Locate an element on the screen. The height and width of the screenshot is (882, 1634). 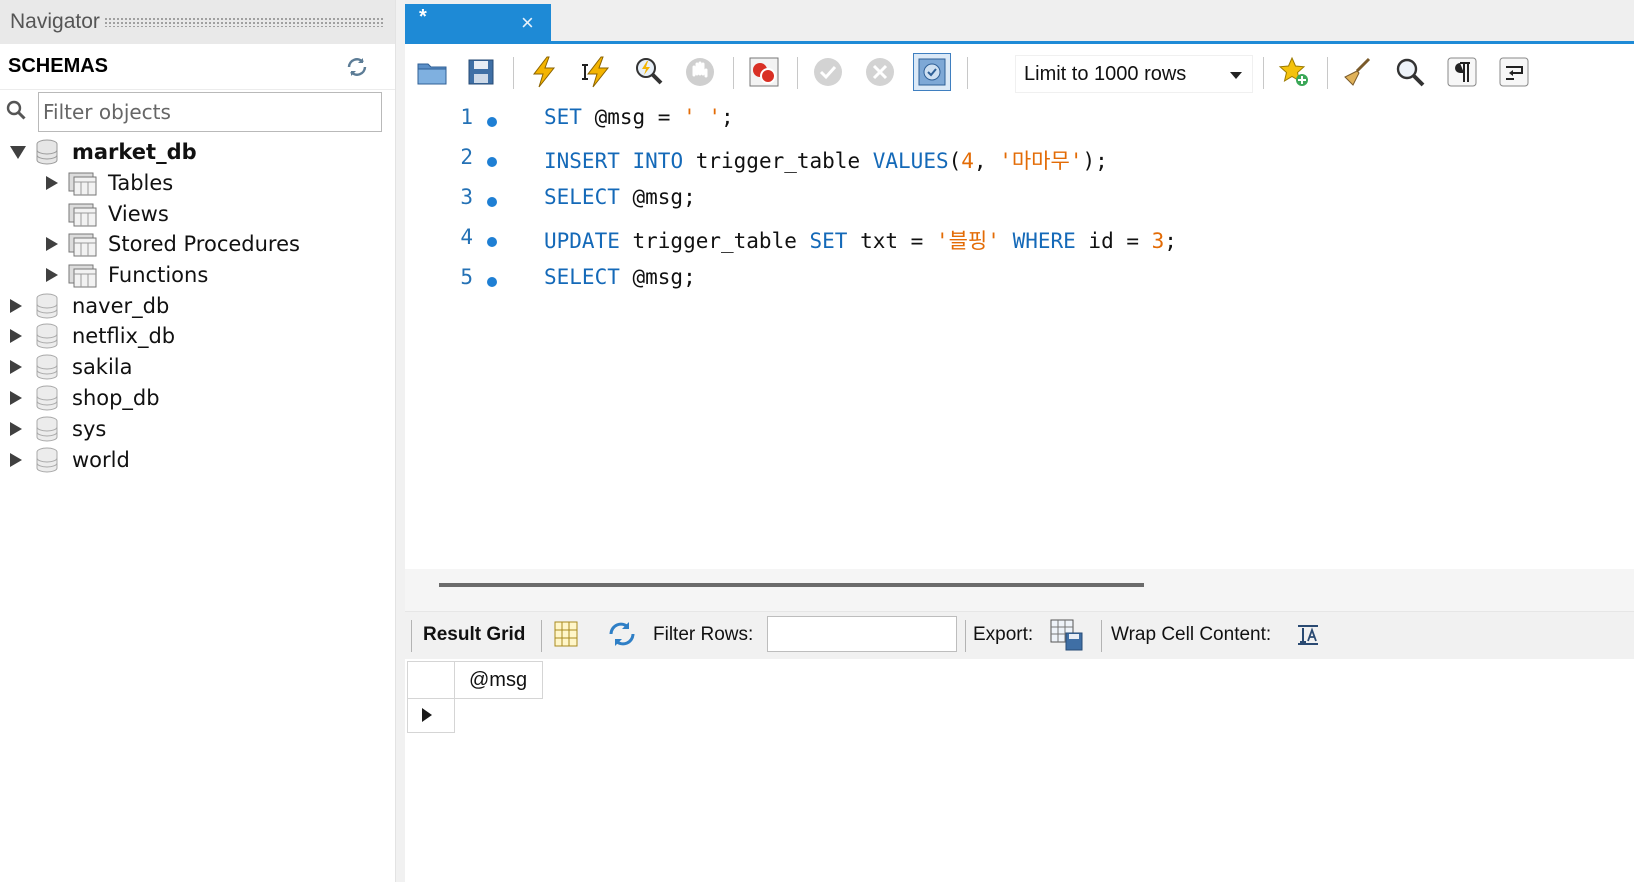
open-file-button is located at coordinates (432, 72).